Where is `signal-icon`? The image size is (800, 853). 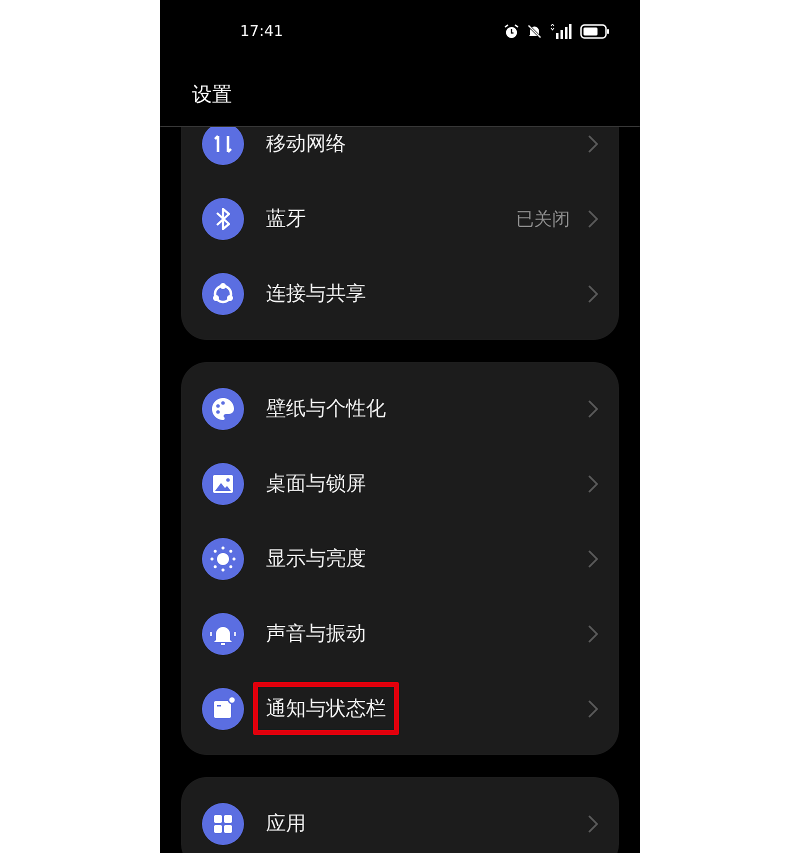
signal-icon is located at coordinates (561, 31).